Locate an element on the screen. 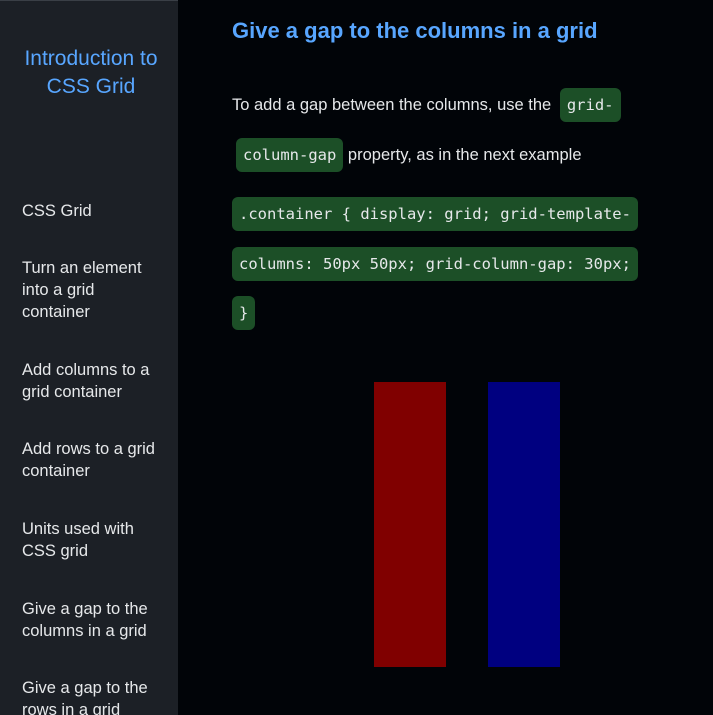 The width and height of the screenshot is (713, 715). sidebar-title: Introduction to CSS Grid is located at coordinates (89, 73).